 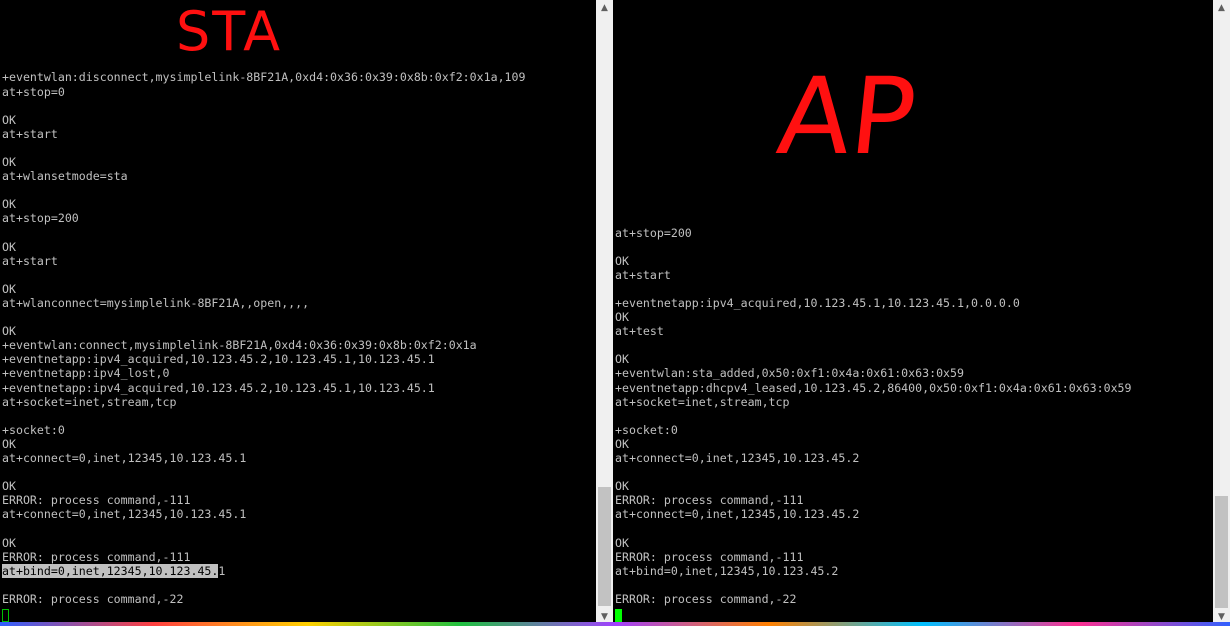 I want to click on ap-handwritten-annotation: AP, so click(x=847, y=116).